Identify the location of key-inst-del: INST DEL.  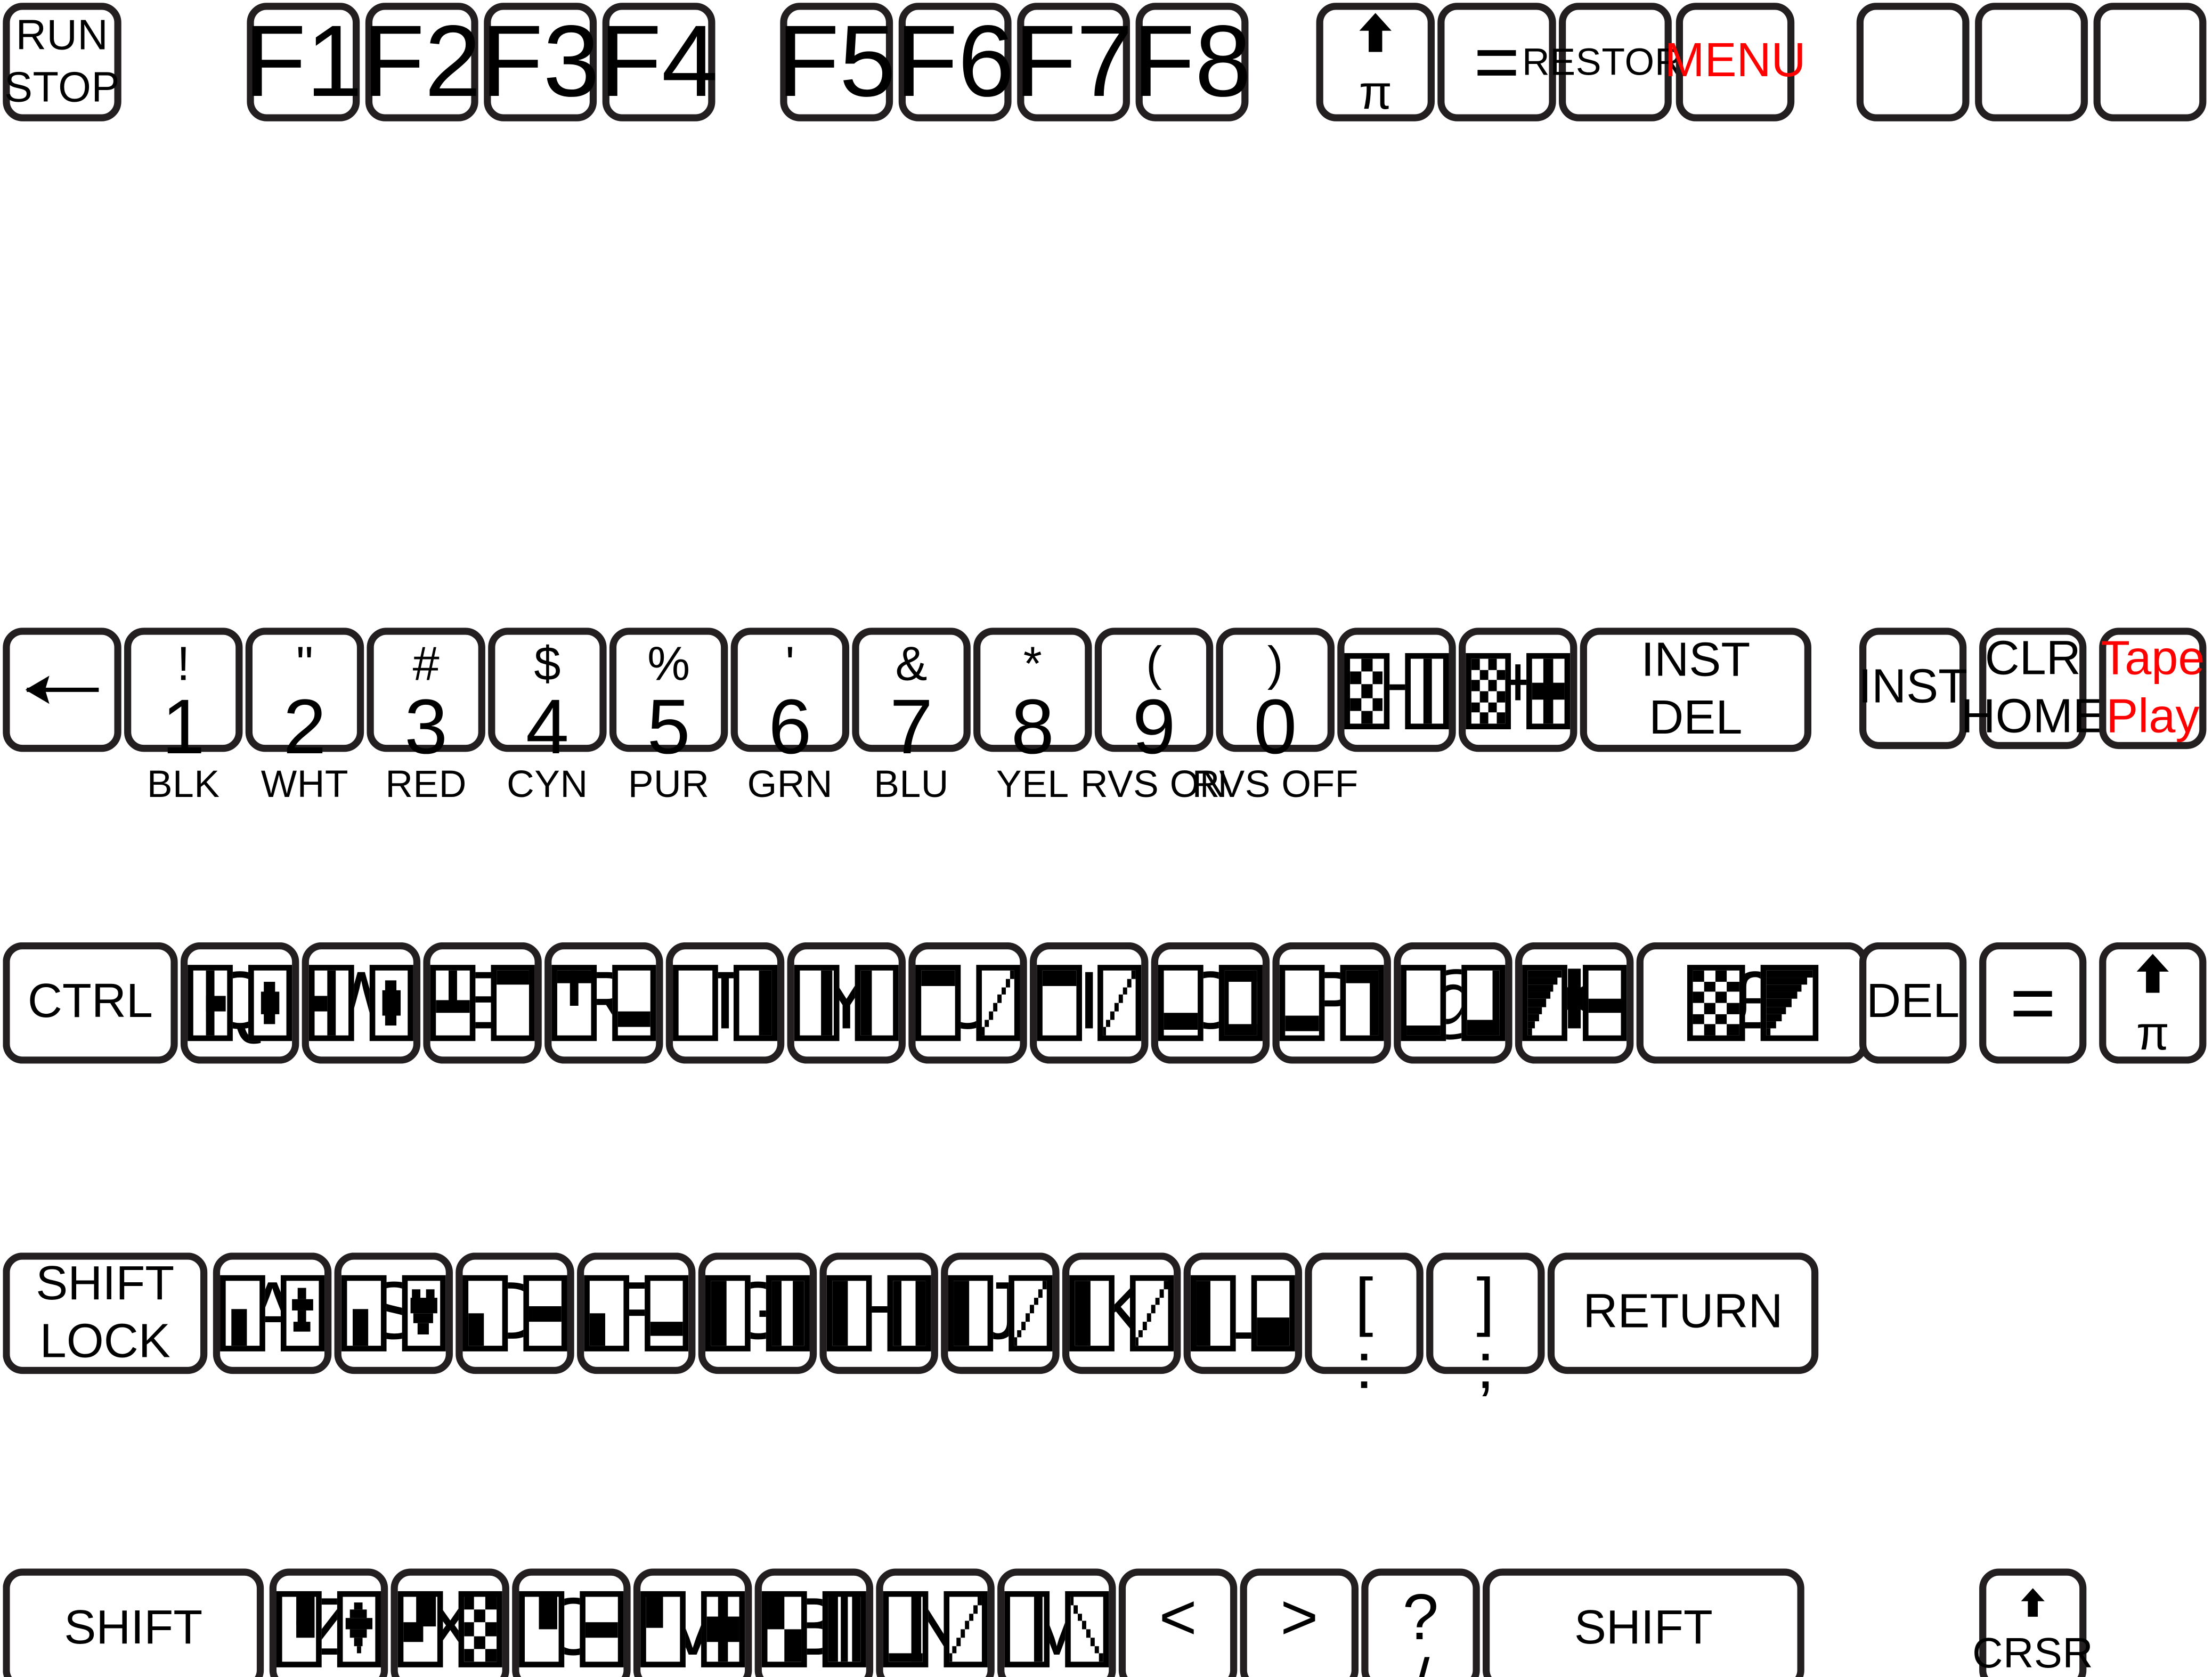
(1695, 690).